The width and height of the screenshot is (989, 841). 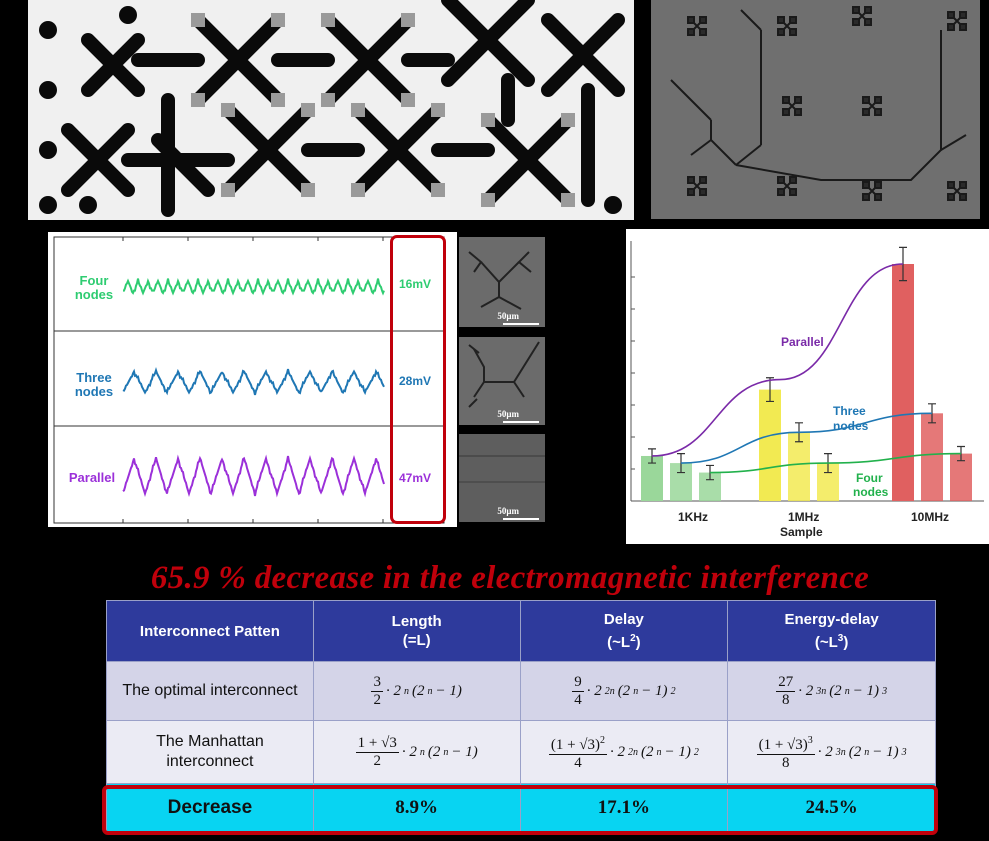 What do you see at coordinates (416, 691) in the screenshot?
I see `optimal-length-formula: 3 2 · 2 n (2 n − 1)` at bounding box center [416, 691].